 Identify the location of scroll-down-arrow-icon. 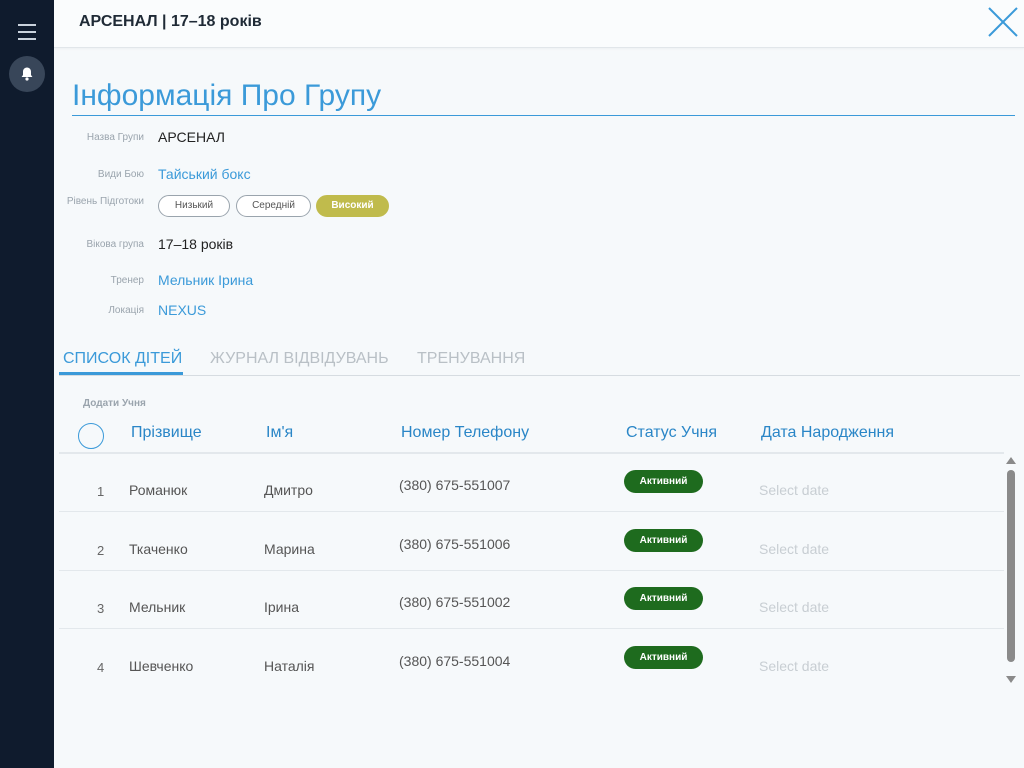
(1011, 679).